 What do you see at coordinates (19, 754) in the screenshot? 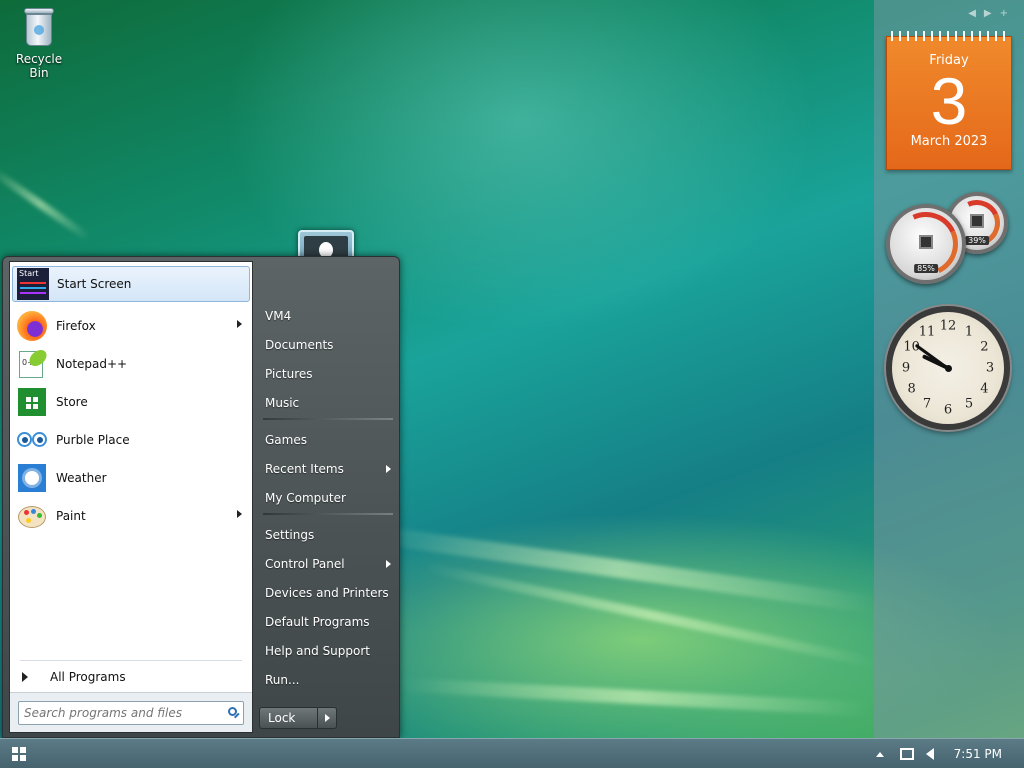
I see `start-button-windows-icon` at bounding box center [19, 754].